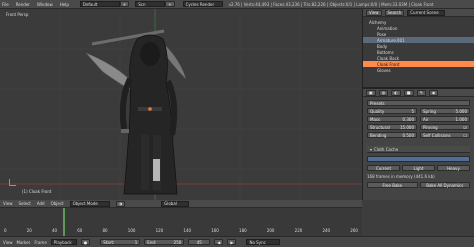  I want to click on tick-label: 120, so click(159, 230).